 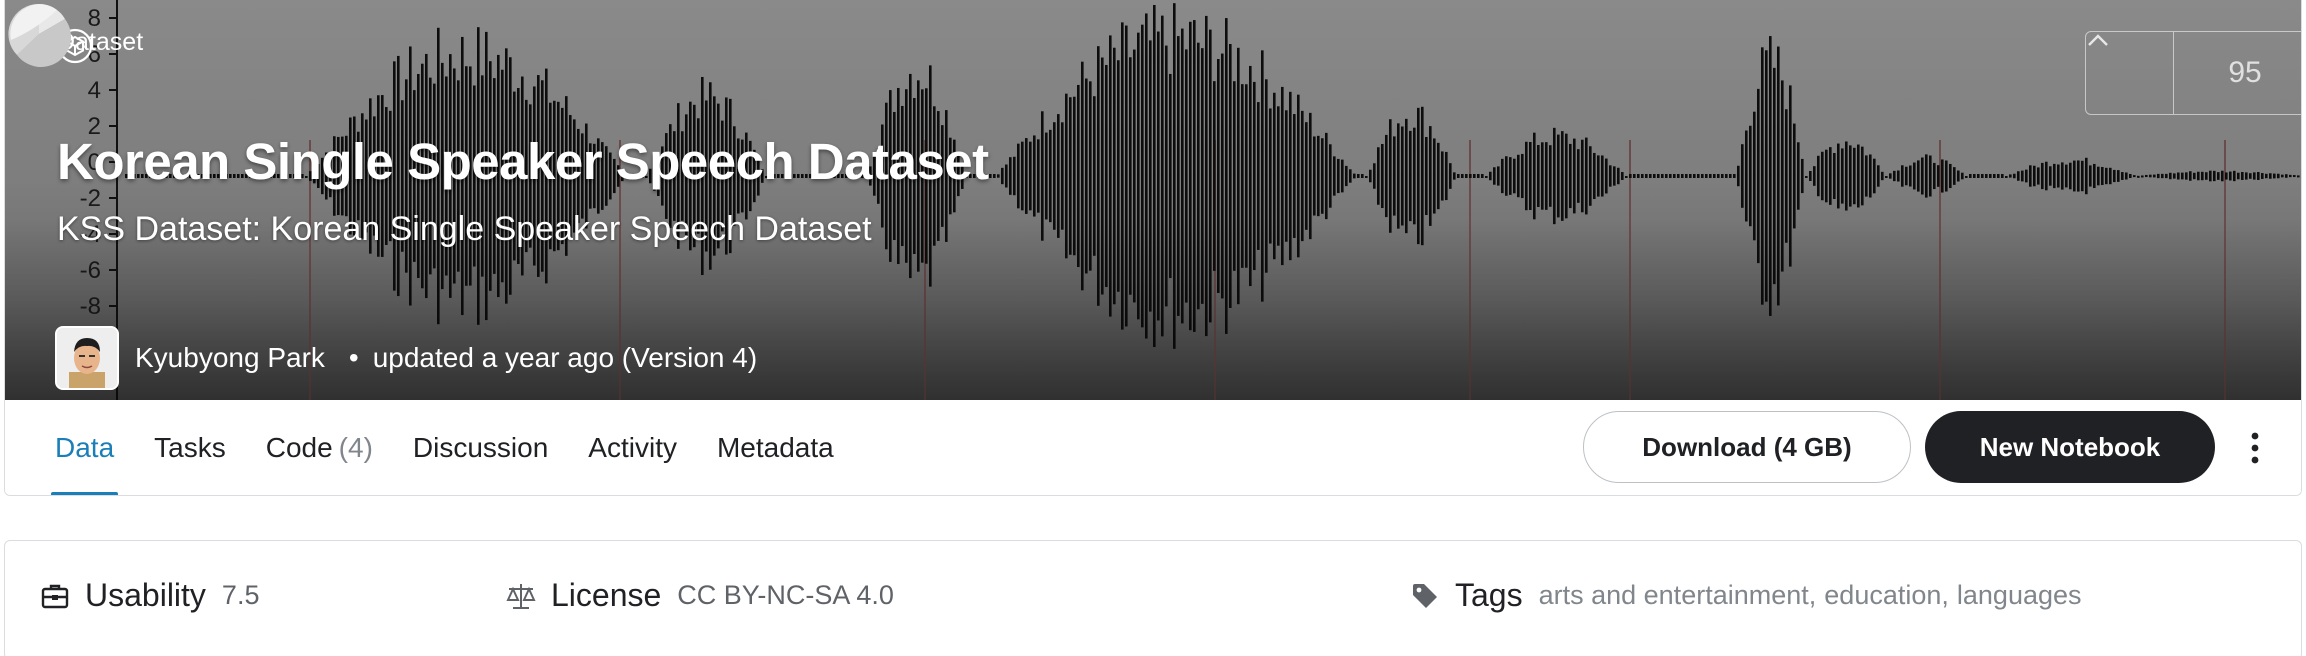 I want to click on tab-data: Data, so click(x=85, y=447).